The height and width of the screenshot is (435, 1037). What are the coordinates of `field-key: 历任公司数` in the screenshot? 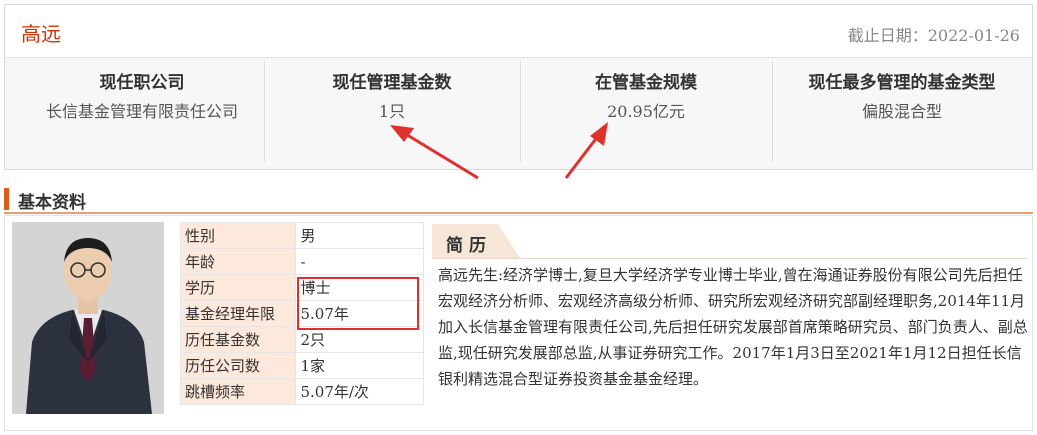 It's located at (238, 365).